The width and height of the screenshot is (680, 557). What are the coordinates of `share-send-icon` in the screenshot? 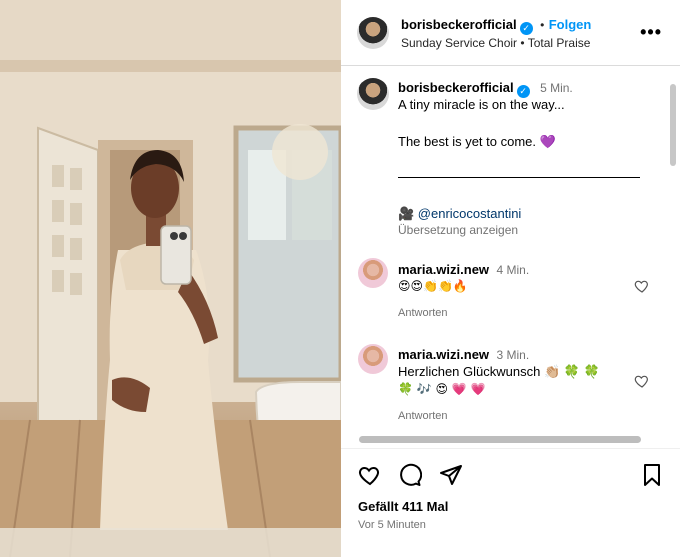 It's located at (451, 475).